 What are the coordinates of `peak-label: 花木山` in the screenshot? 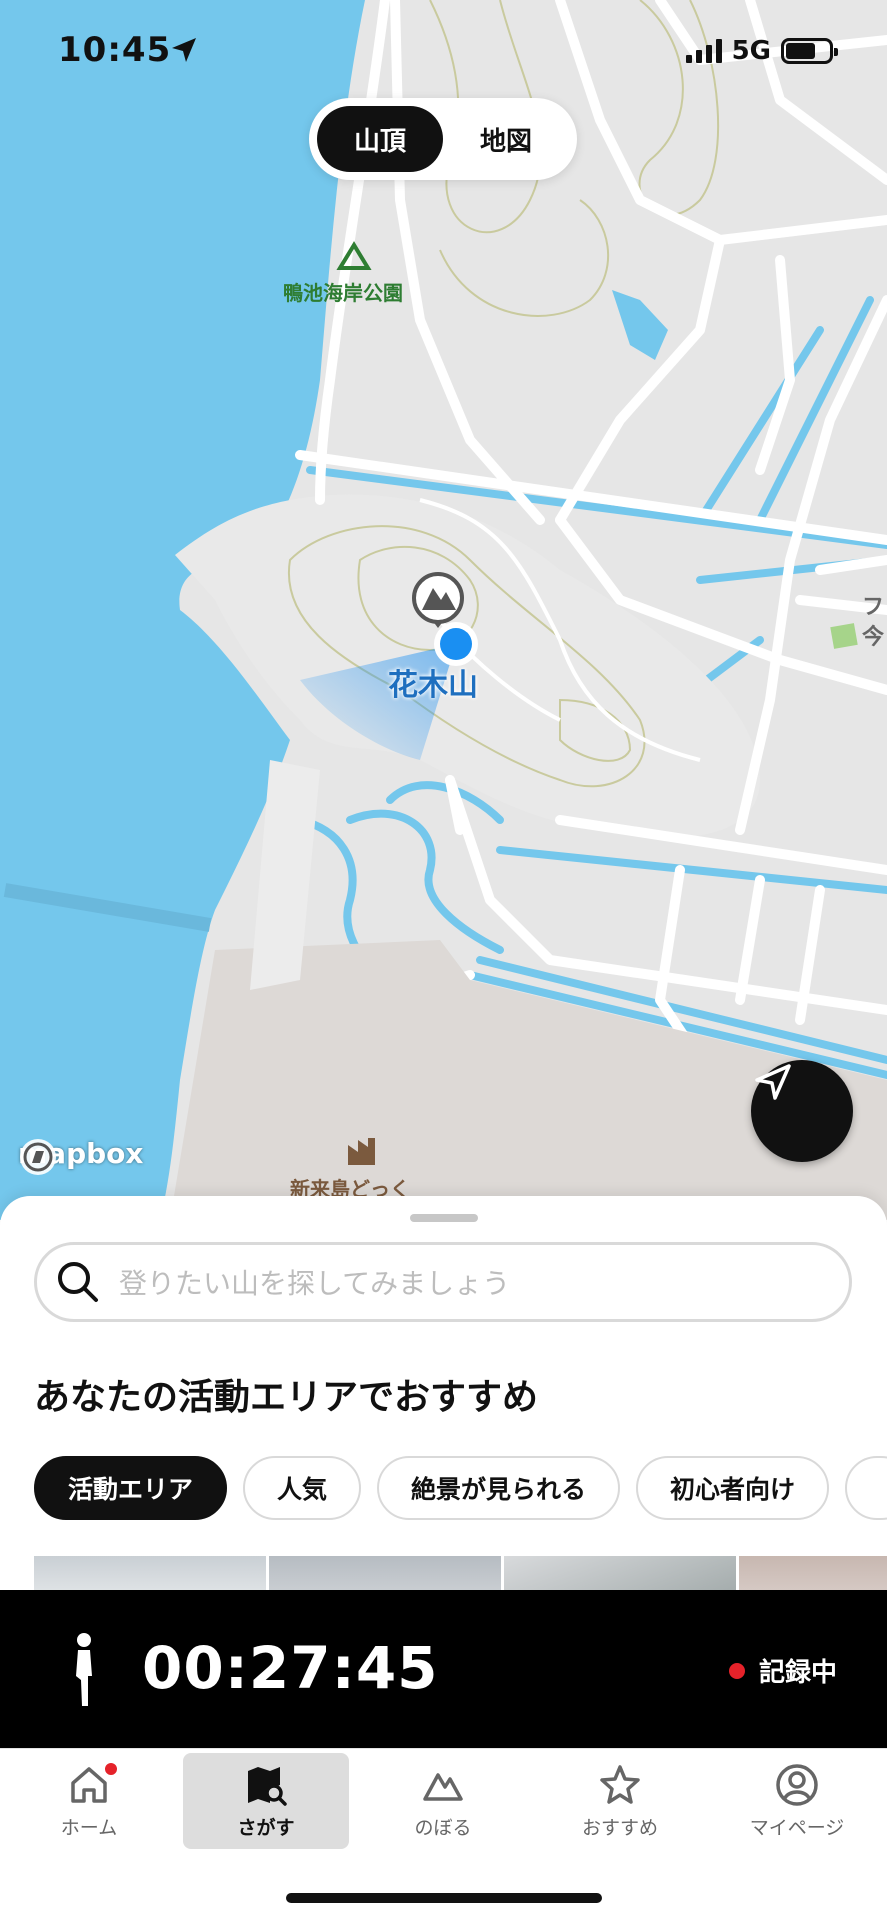 It's located at (433, 682).